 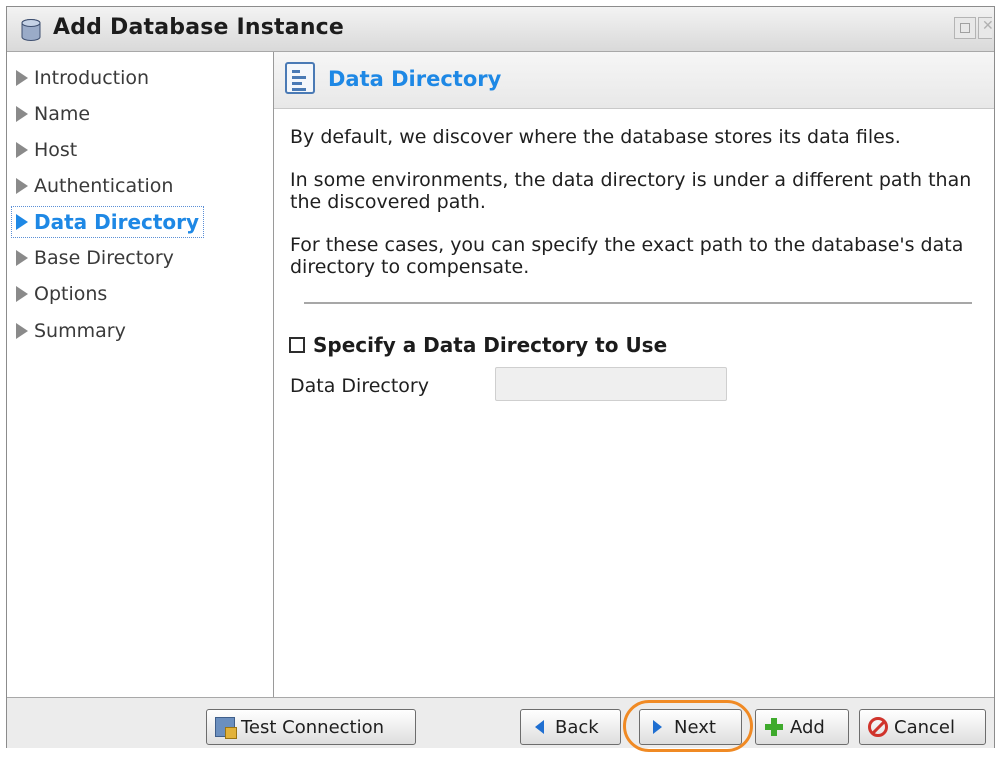 What do you see at coordinates (539, 727) in the screenshot?
I see `back-arrow-icon` at bounding box center [539, 727].